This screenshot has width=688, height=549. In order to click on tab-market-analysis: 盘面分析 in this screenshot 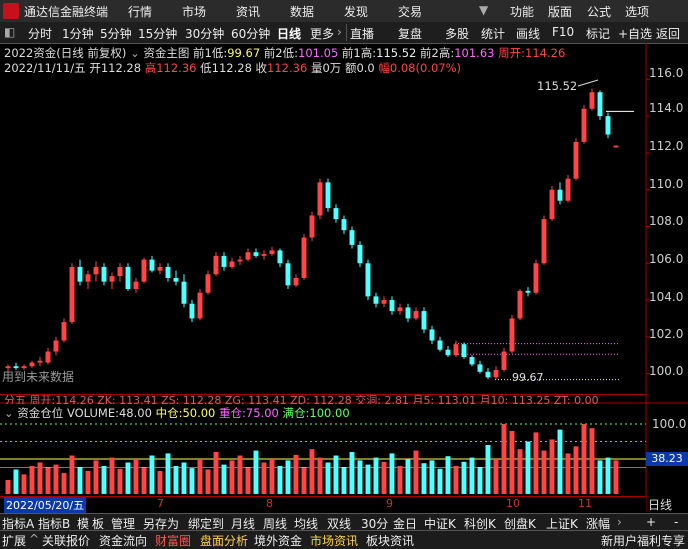, I will do `click(224, 540)`.